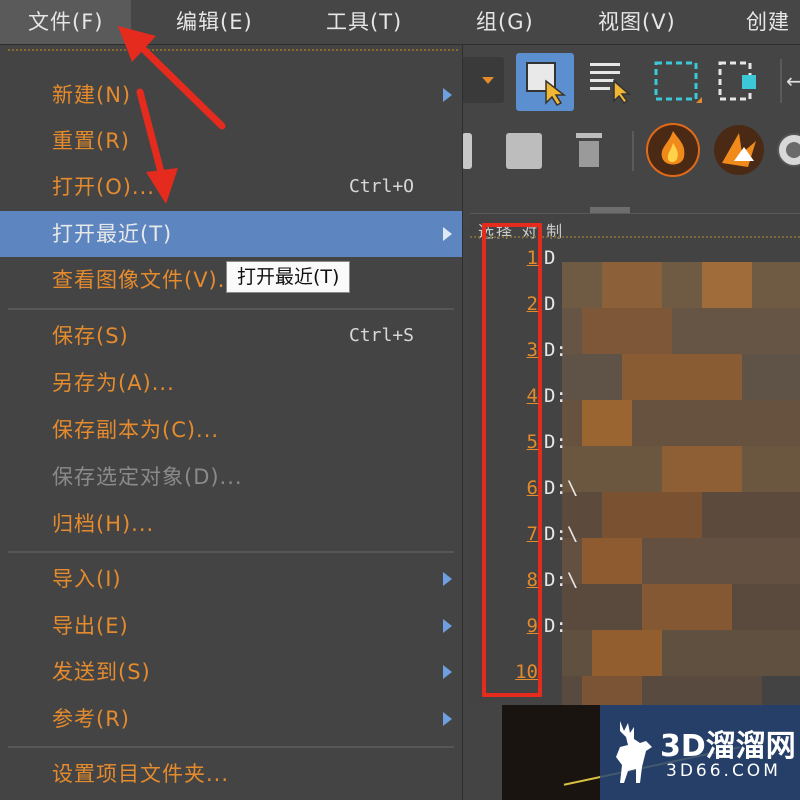  What do you see at coordinates (92, 95) in the screenshot?
I see `menu-item-label: 新建(N)` at bounding box center [92, 95].